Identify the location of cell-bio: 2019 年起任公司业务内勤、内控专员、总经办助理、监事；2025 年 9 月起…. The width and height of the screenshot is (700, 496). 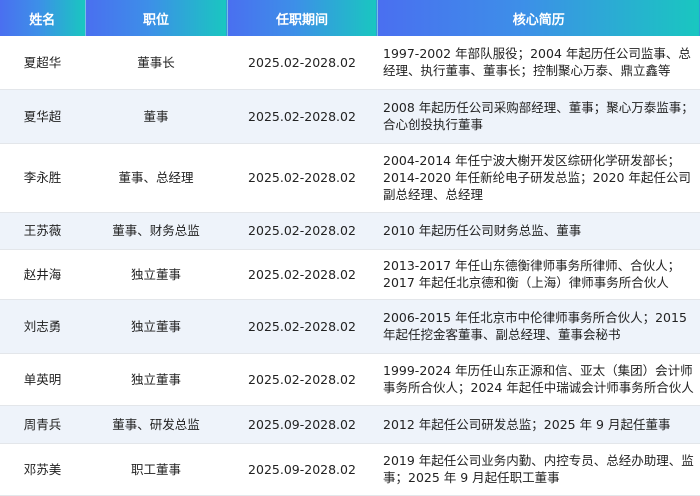
(538, 469).